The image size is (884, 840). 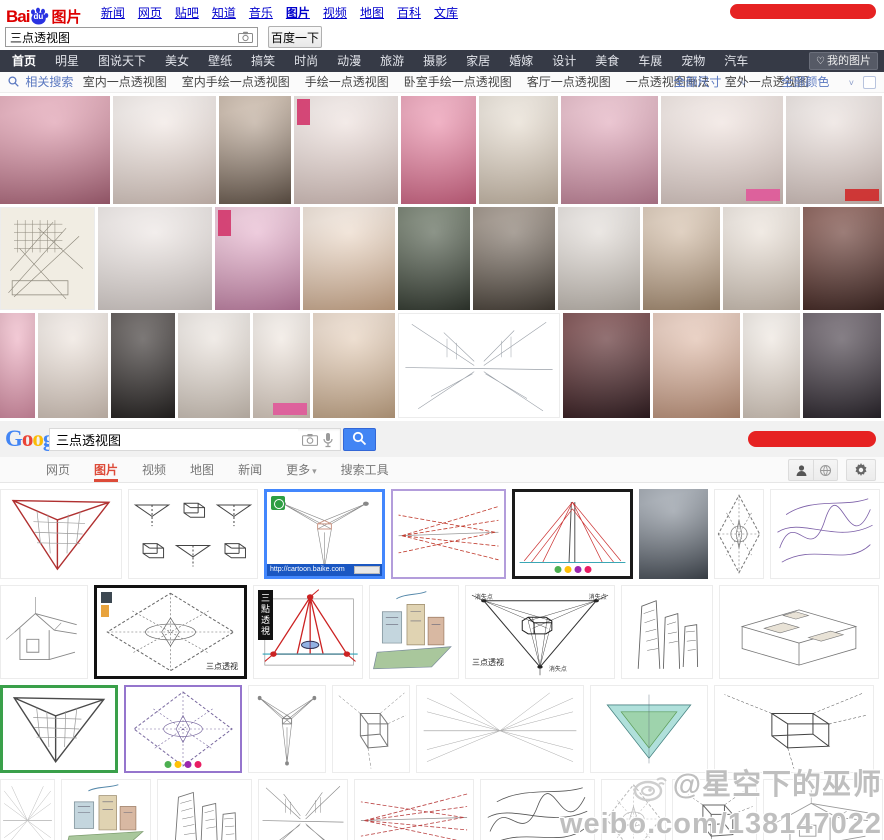 What do you see at coordinates (174, 439) in the screenshot?
I see `google-search-input` at bounding box center [174, 439].